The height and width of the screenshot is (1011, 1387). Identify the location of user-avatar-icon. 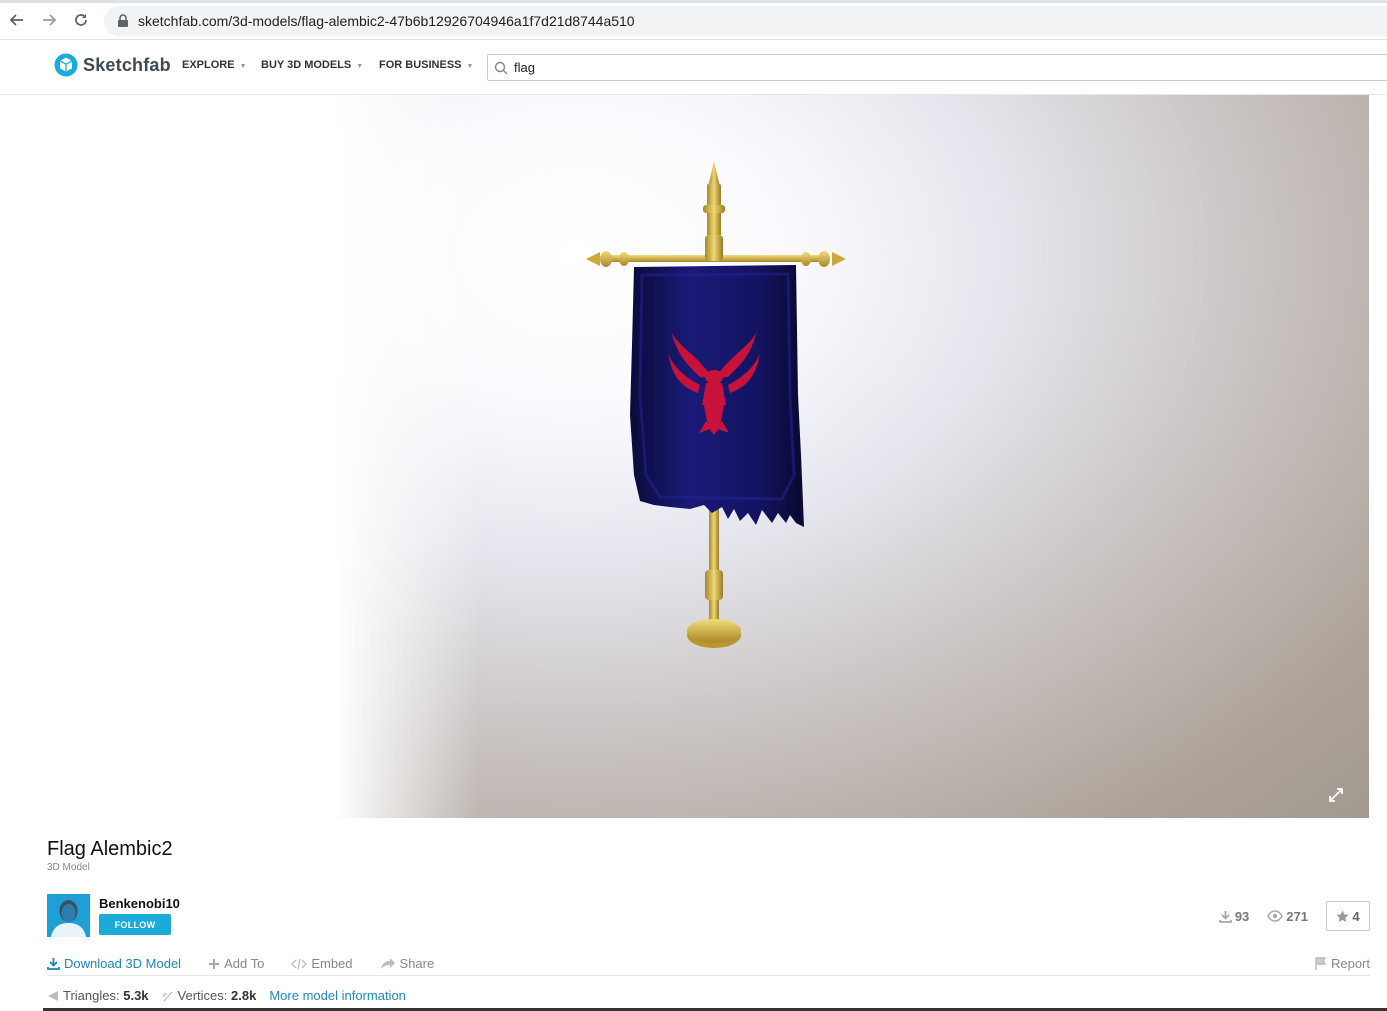
(68, 915).